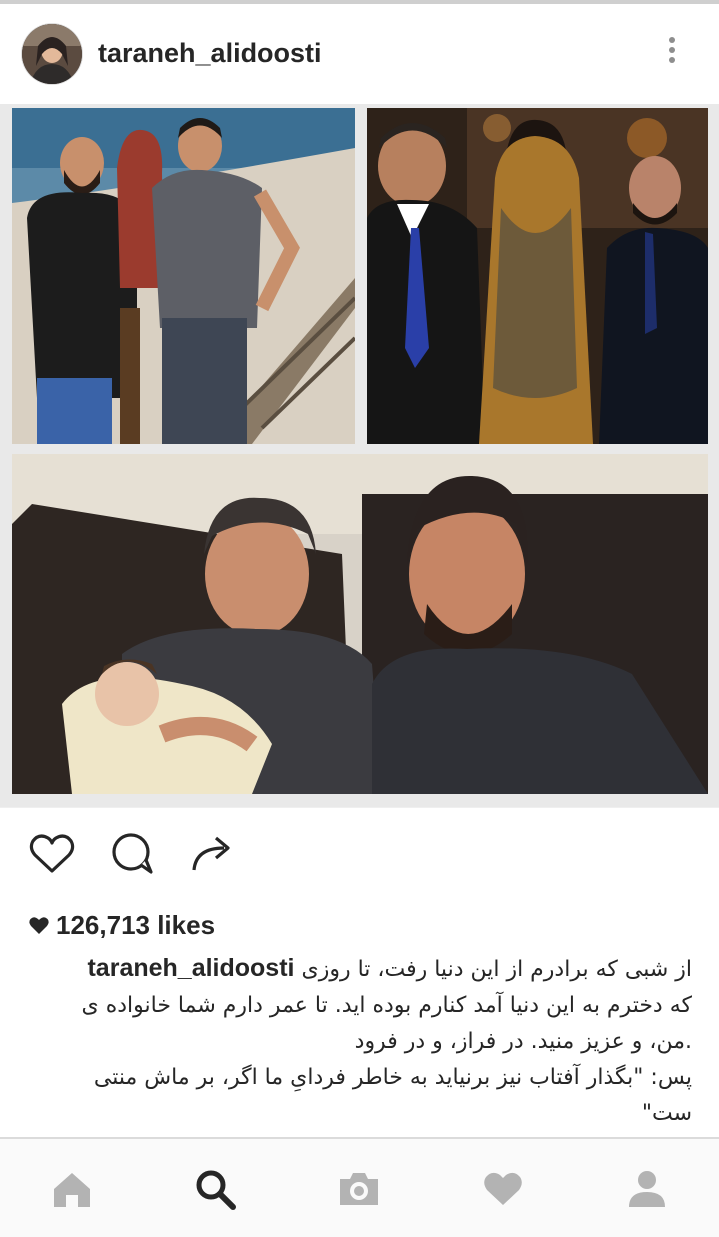 The height and width of the screenshot is (1237, 719). What do you see at coordinates (72, 1189) in the screenshot?
I see `home-icon` at bounding box center [72, 1189].